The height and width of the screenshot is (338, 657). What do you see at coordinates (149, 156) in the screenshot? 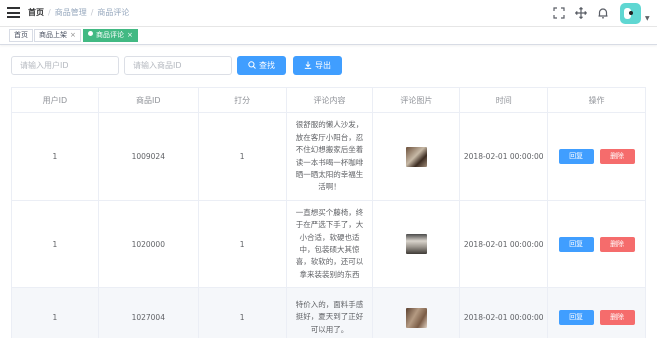
I see `product-id-cell: 1009024` at bounding box center [149, 156].